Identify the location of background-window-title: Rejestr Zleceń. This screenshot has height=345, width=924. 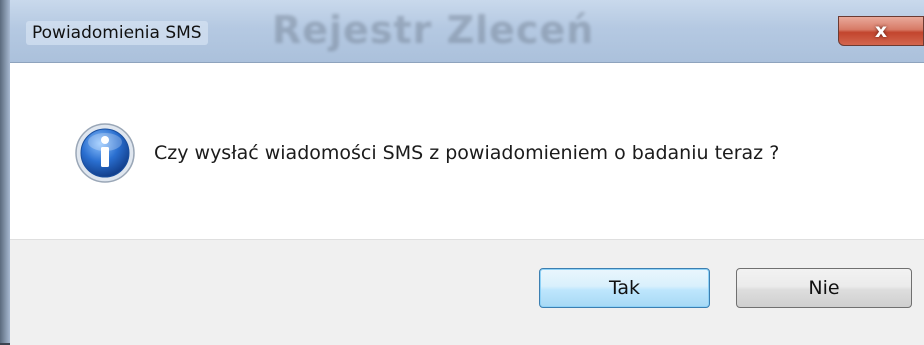
(433, 30).